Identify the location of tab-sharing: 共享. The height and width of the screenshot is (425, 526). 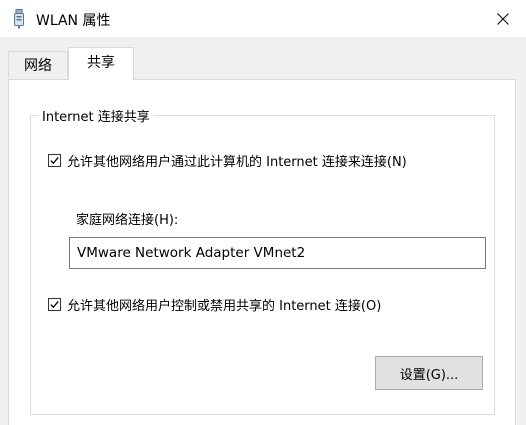
(101, 63).